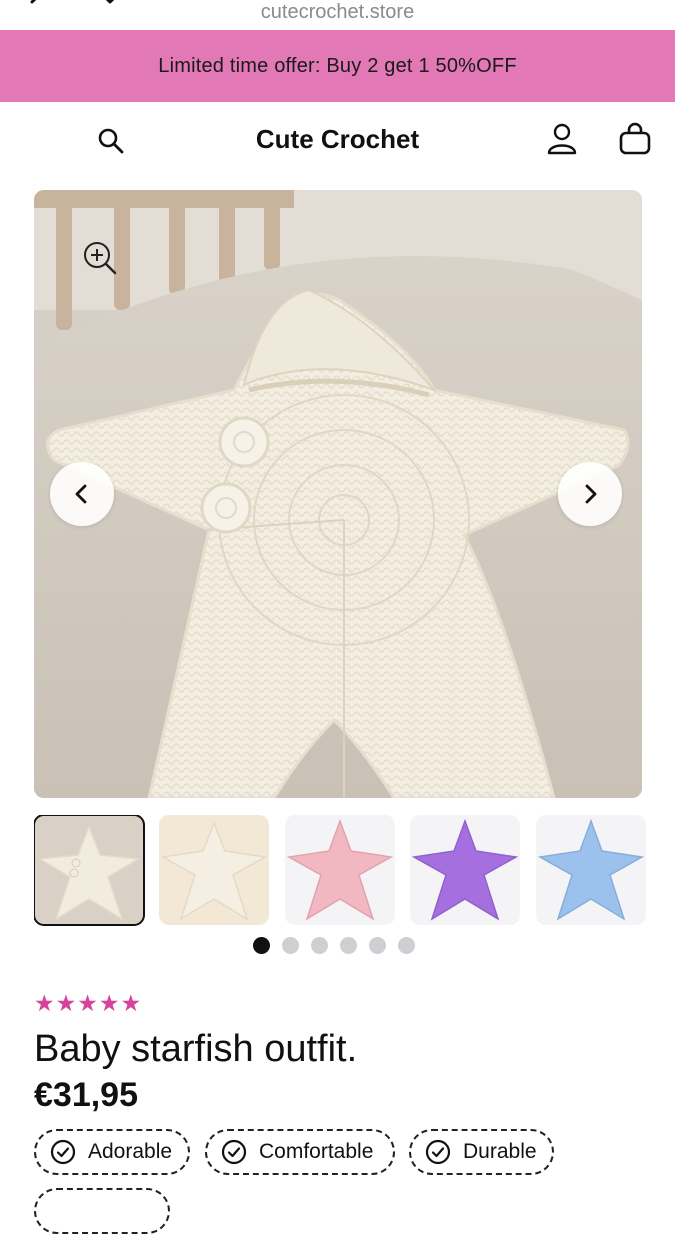  Describe the element at coordinates (635, 141) in the screenshot. I see `cart-bag-icon` at that location.